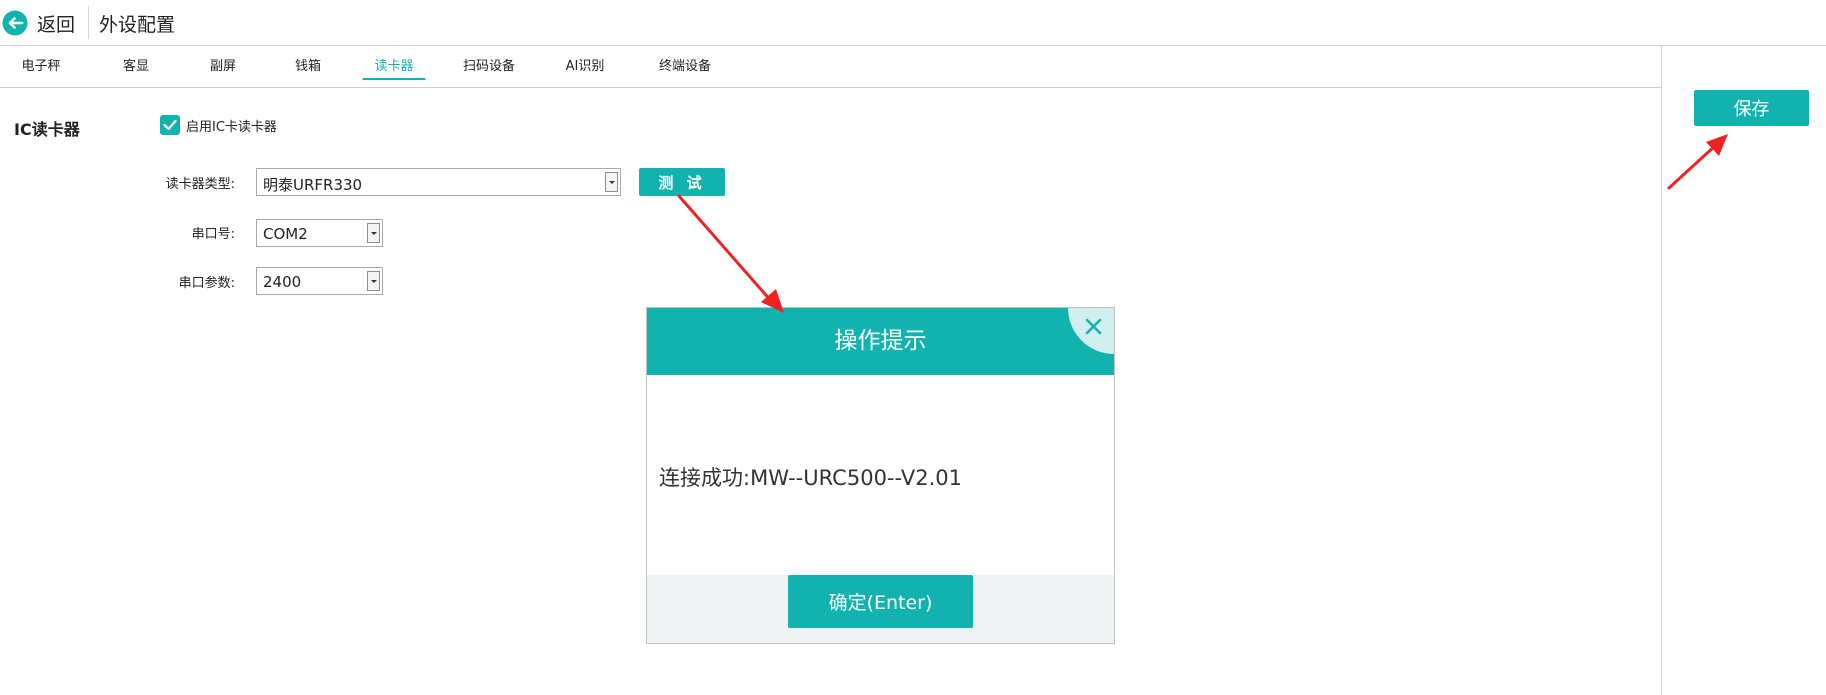 The image size is (1826, 695). Describe the element at coordinates (880, 601) in the screenshot. I see `confirm-button: 确定(Enter)` at that location.